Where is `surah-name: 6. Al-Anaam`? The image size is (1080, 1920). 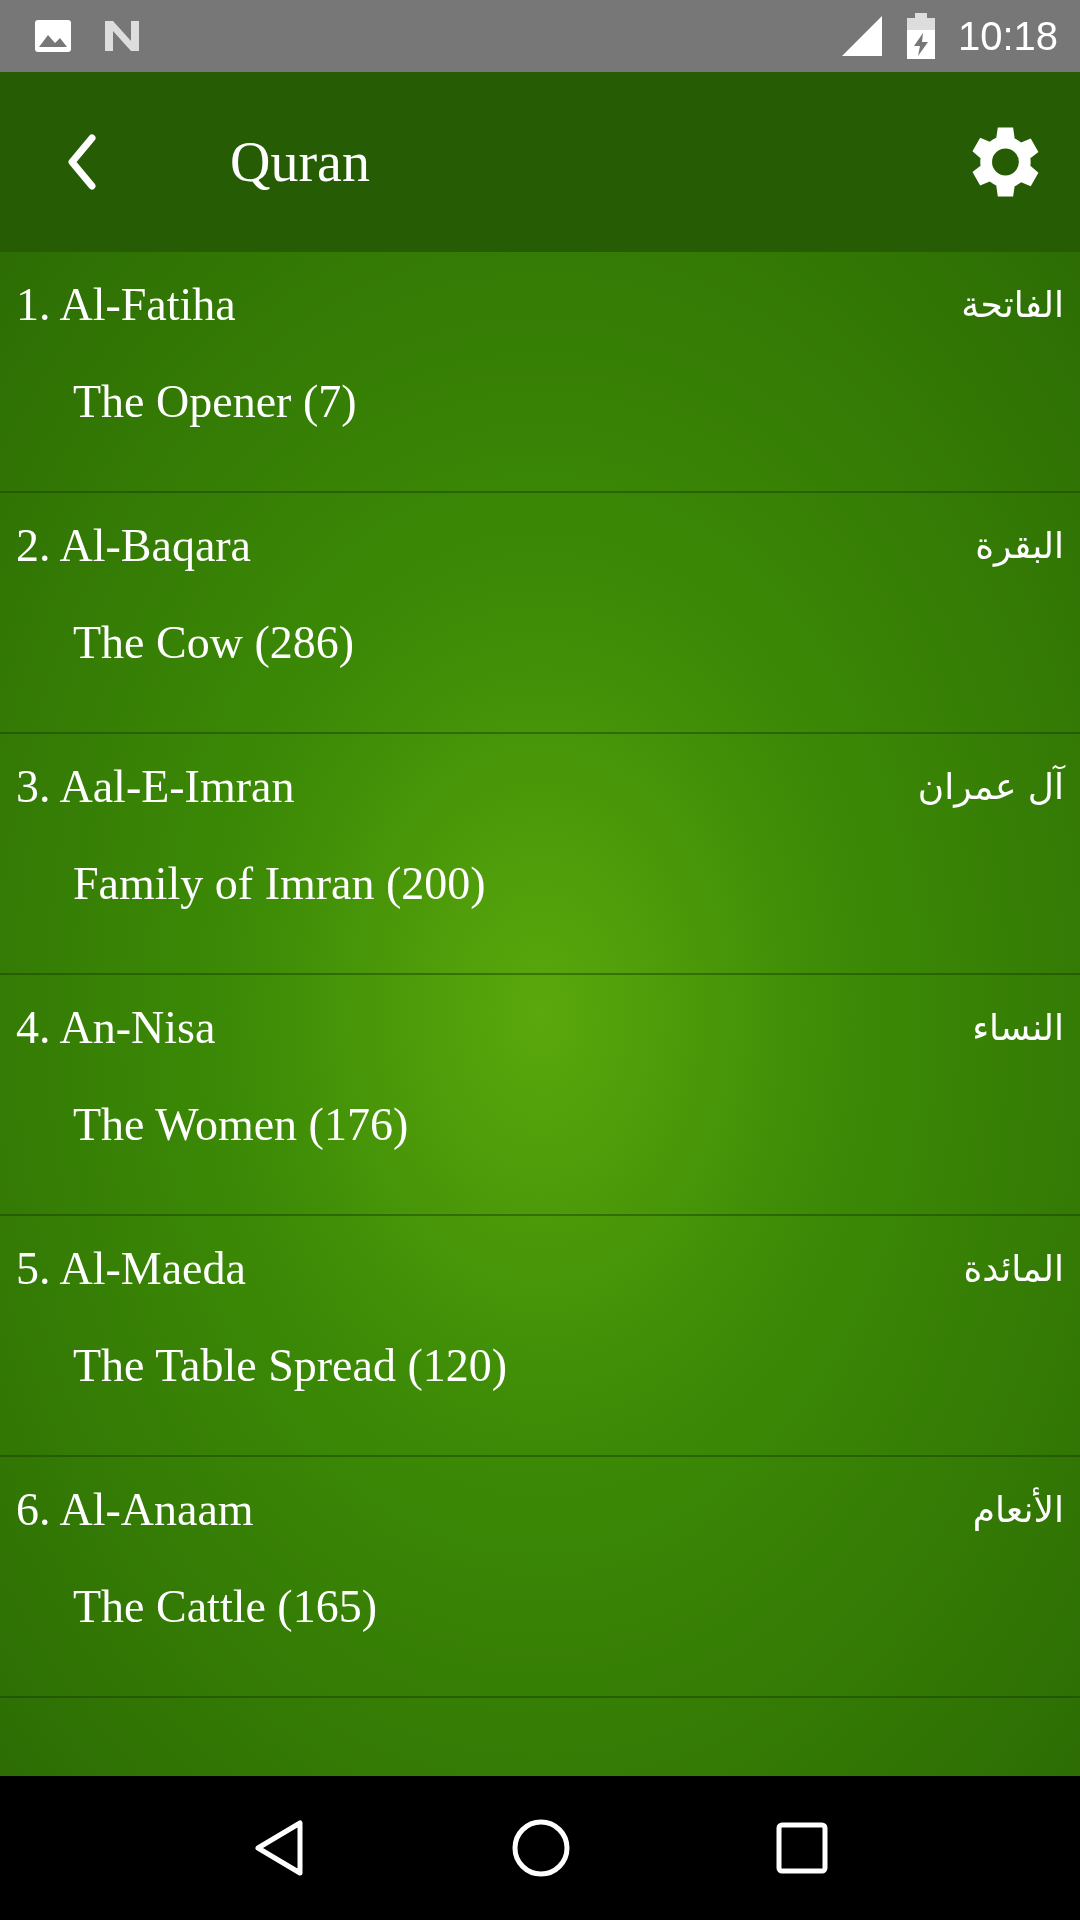 surah-name: 6. Al-Anaam is located at coordinates (135, 1509).